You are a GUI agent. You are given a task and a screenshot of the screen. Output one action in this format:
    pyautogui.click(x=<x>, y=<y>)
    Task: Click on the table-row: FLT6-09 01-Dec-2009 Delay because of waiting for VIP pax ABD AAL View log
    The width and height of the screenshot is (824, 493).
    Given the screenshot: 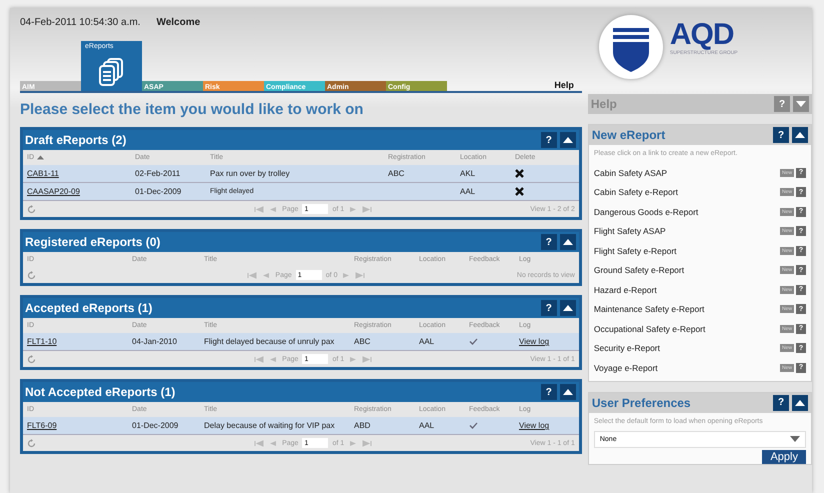 What is the action you would take?
    pyautogui.click(x=301, y=426)
    